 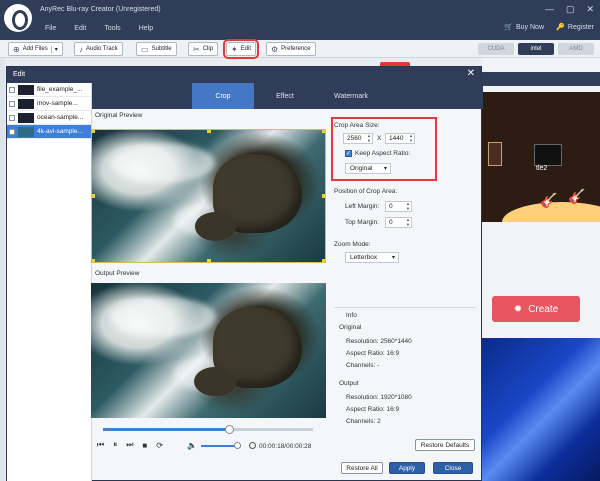 I want to click on orig-aspect: Aspect Ratio: 16:9, so click(x=373, y=353).